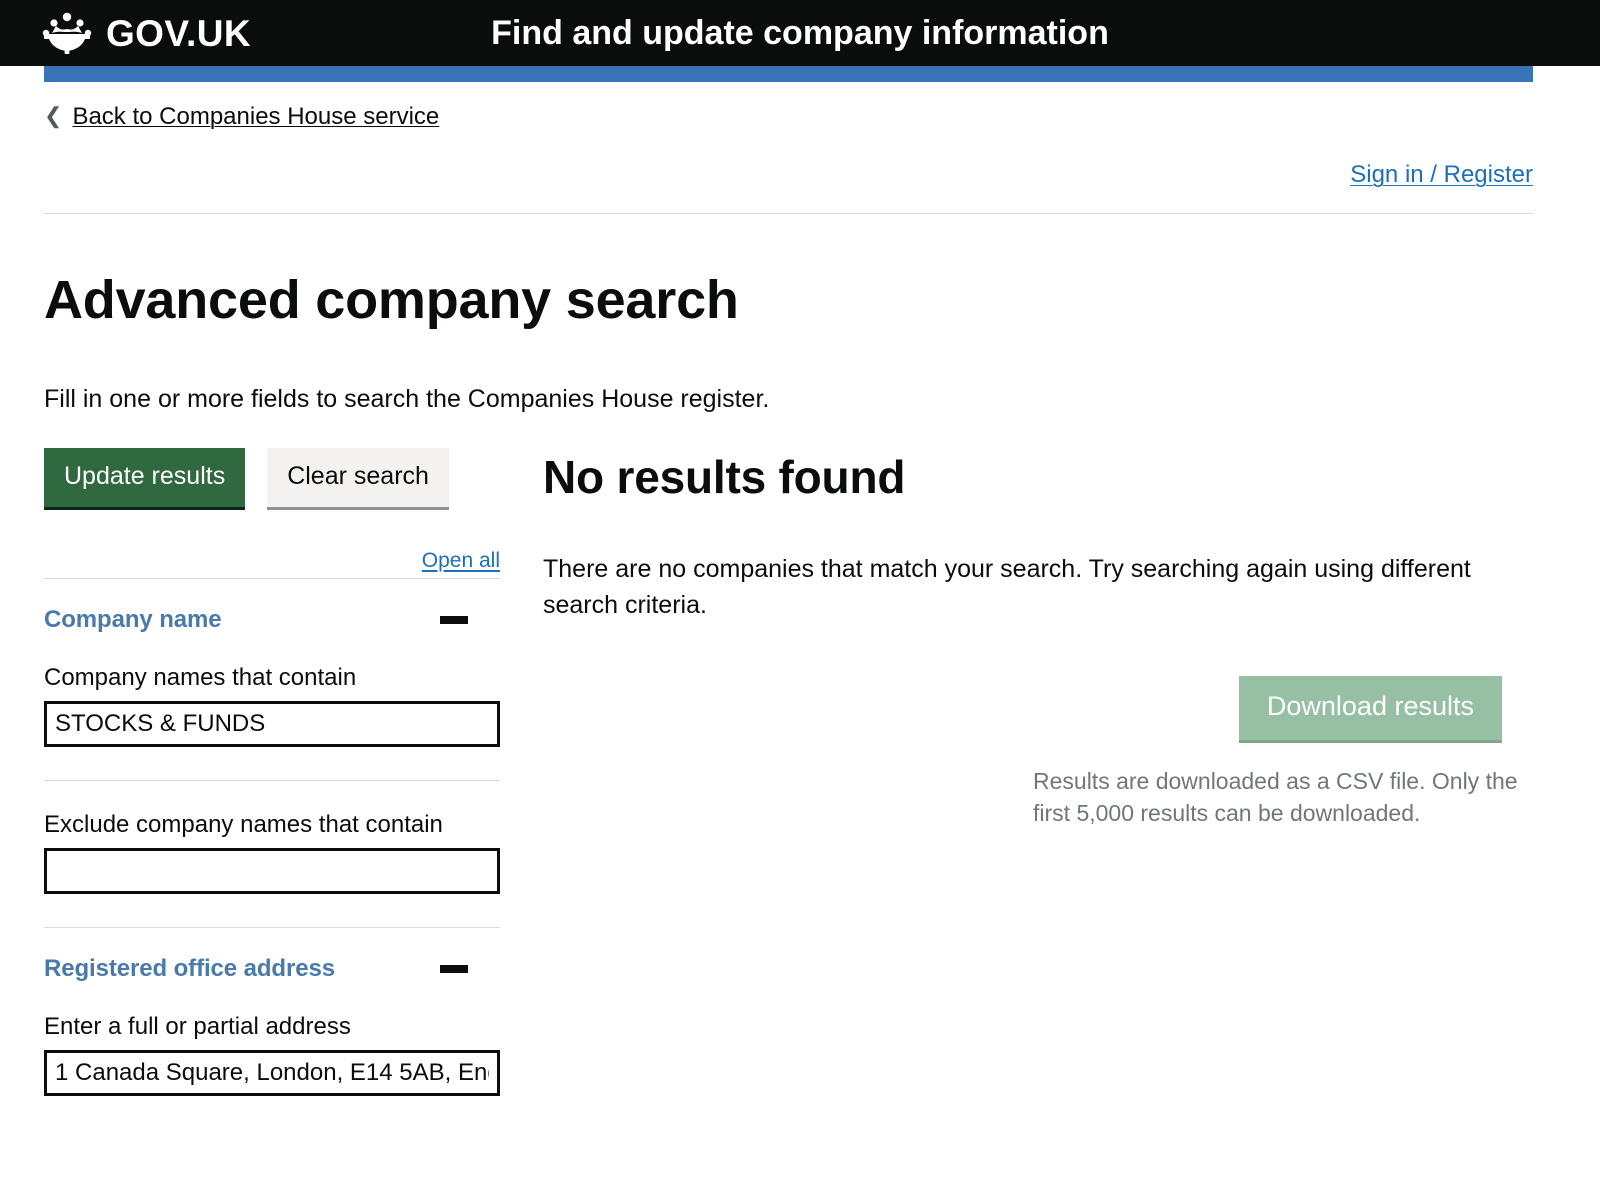  Describe the element at coordinates (272, 781) in the screenshot. I see `field-divider` at that location.